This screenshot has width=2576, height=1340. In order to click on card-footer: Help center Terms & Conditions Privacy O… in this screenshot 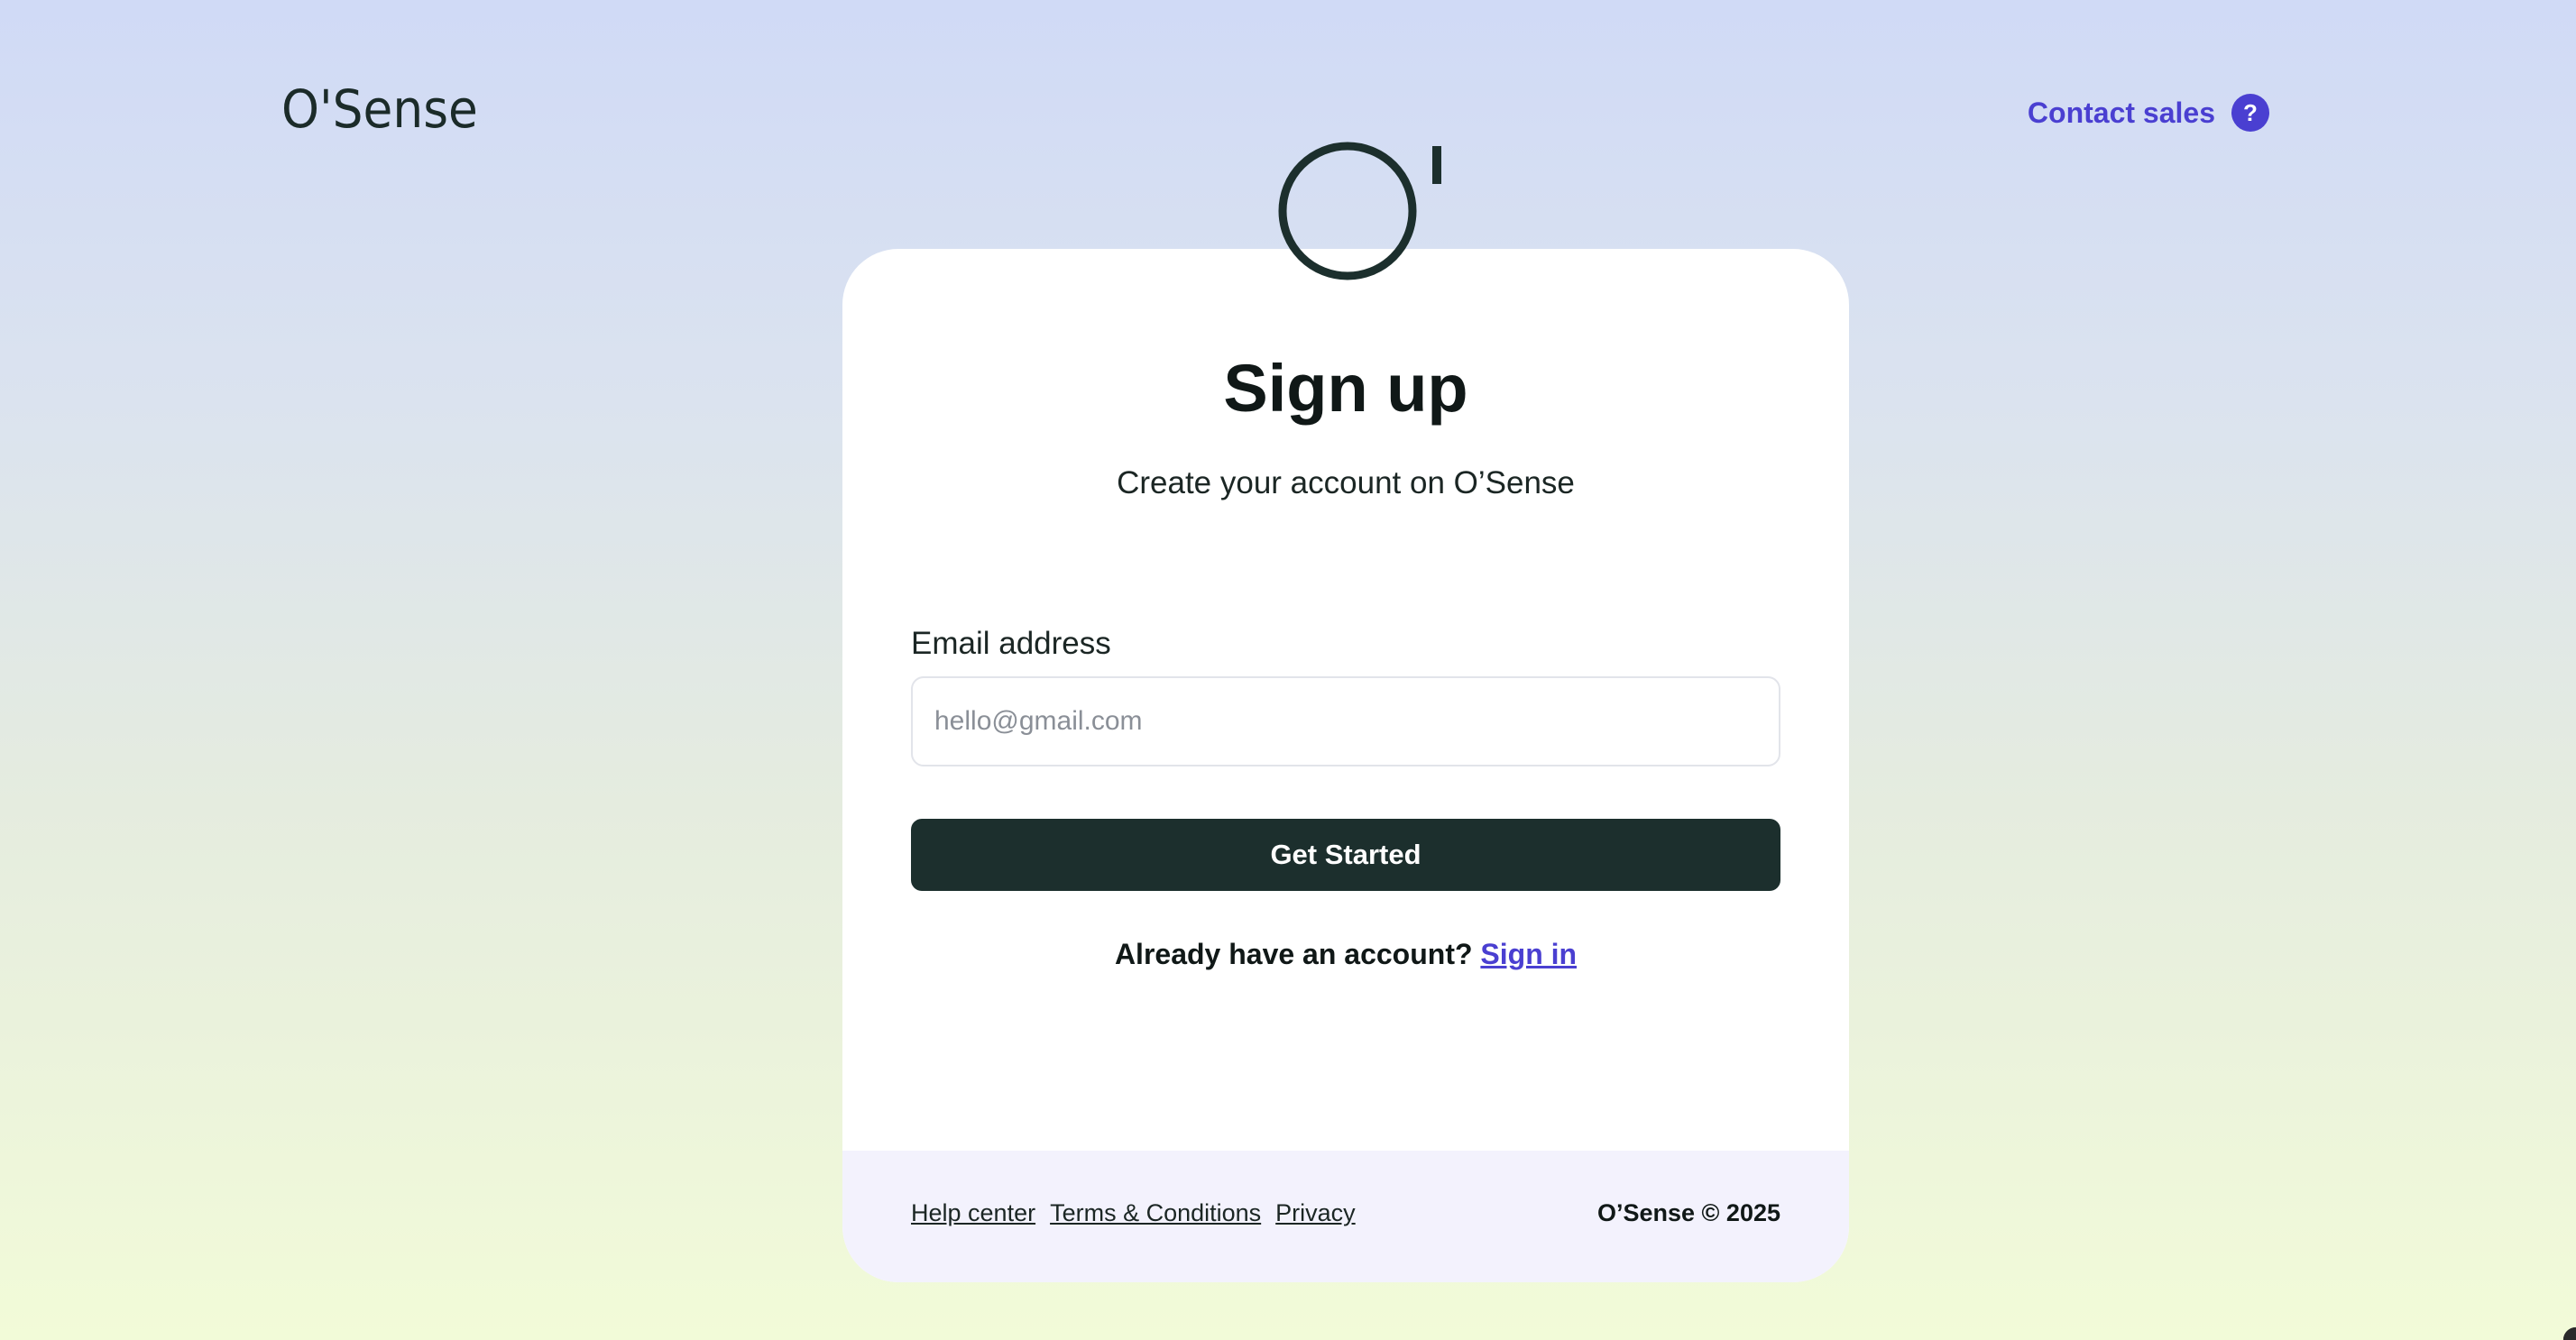, I will do `click(1345, 1216)`.